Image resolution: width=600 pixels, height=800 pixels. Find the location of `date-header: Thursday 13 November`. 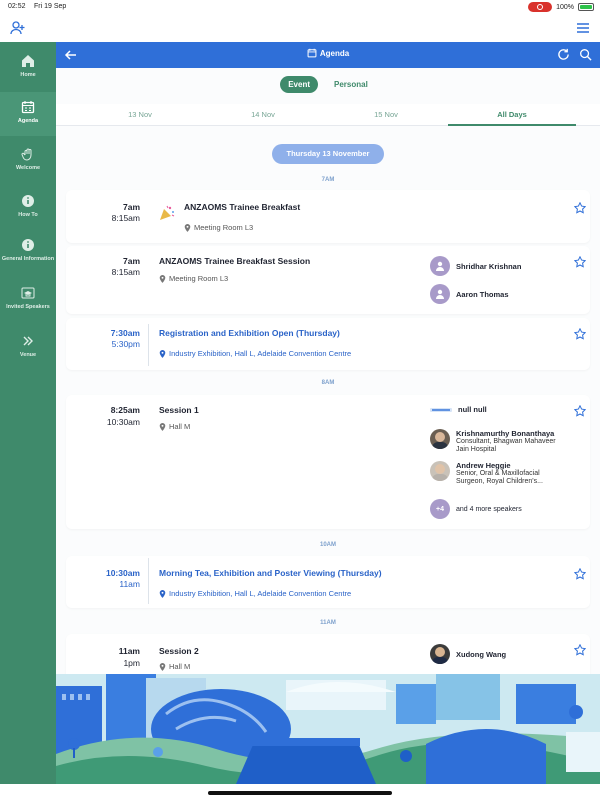

date-header: Thursday 13 November is located at coordinates (328, 154).